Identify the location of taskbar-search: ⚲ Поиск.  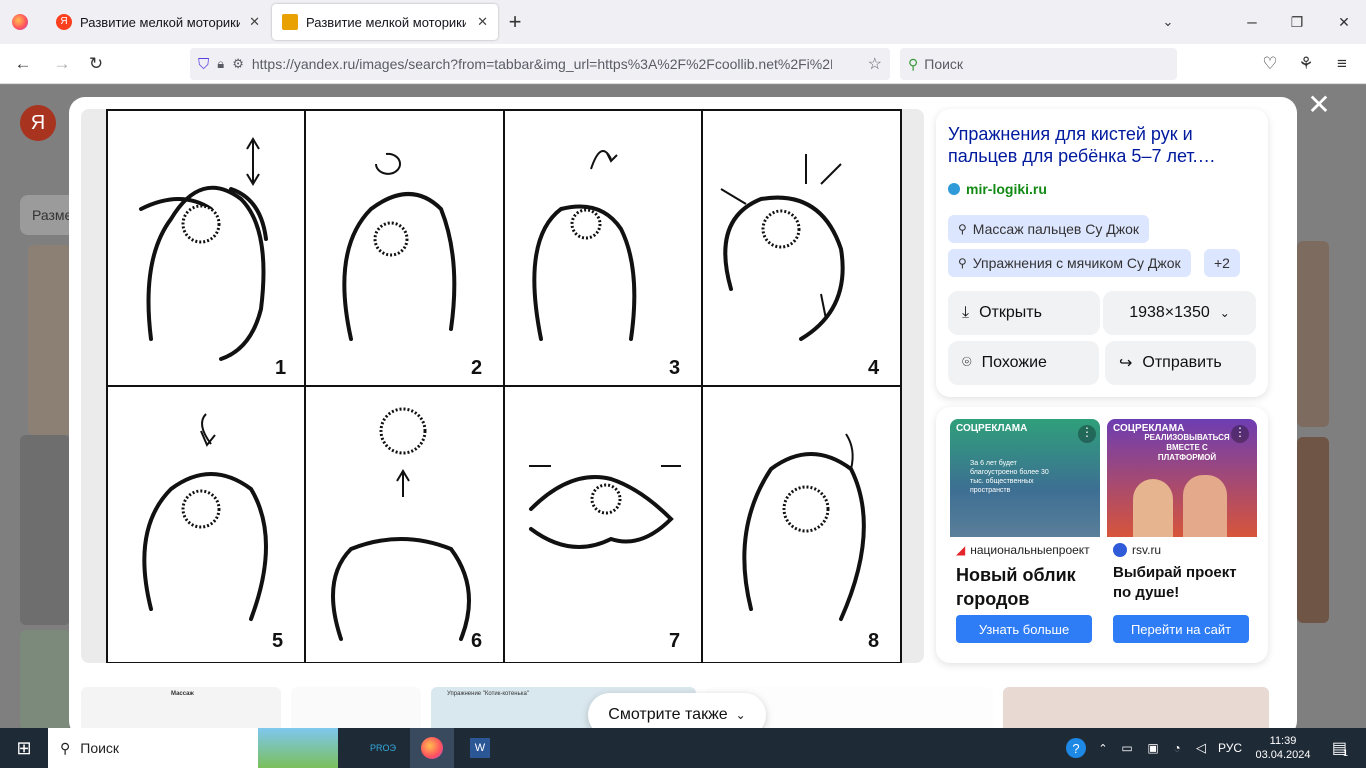
(193, 748).